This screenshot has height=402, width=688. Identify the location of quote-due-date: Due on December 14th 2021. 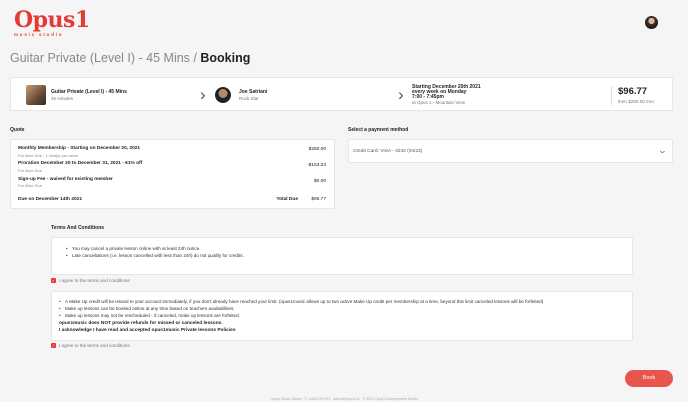
(50, 199).